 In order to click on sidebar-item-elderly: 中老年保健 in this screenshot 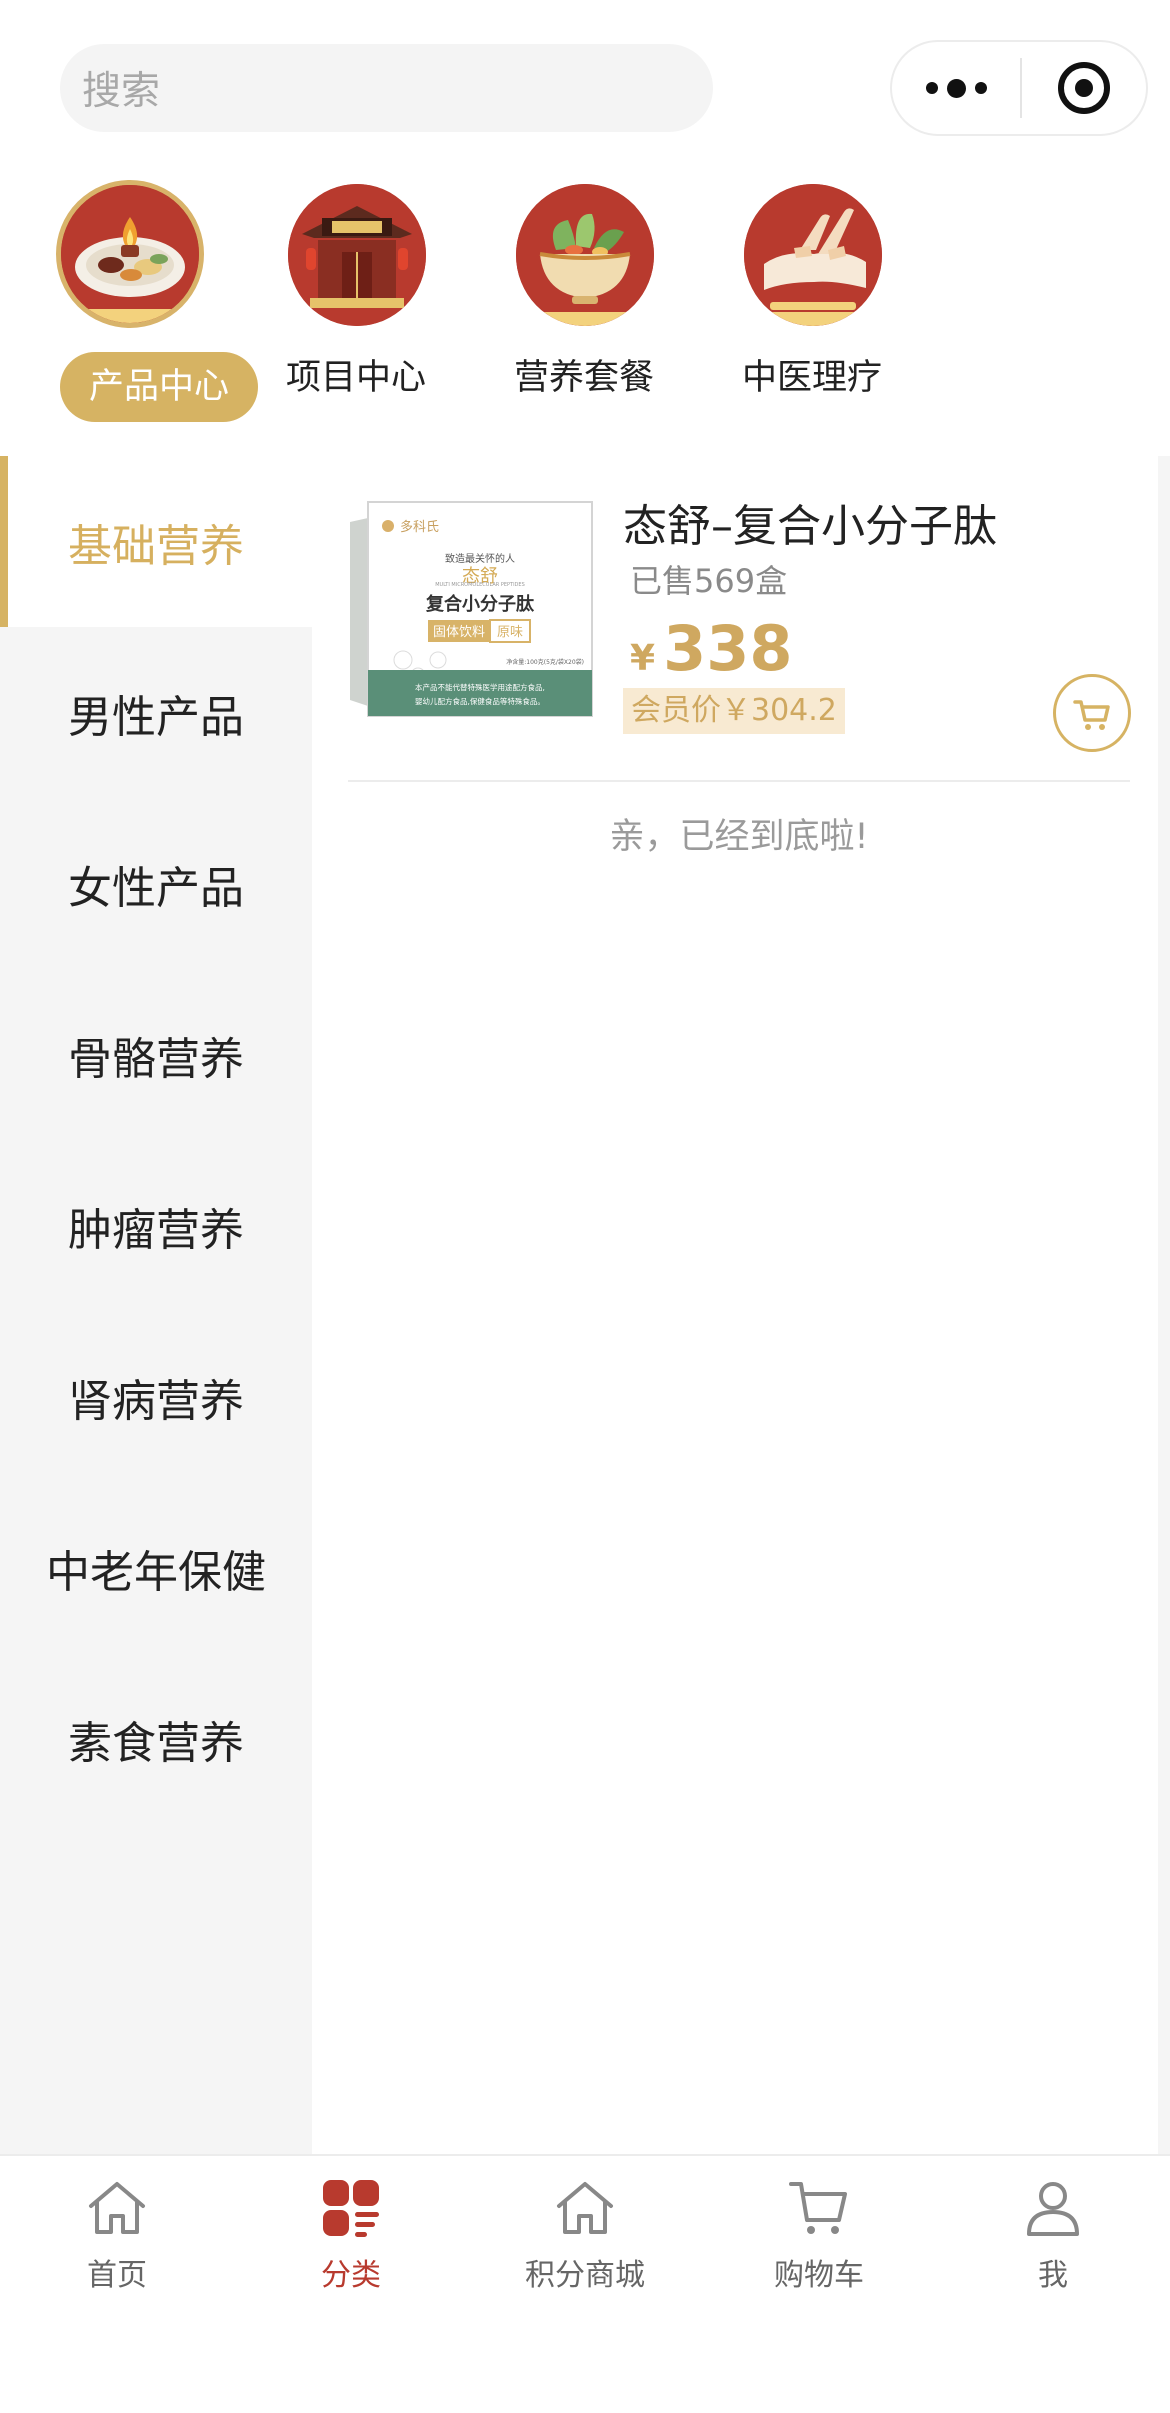, I will do `click(156, 1567)`.